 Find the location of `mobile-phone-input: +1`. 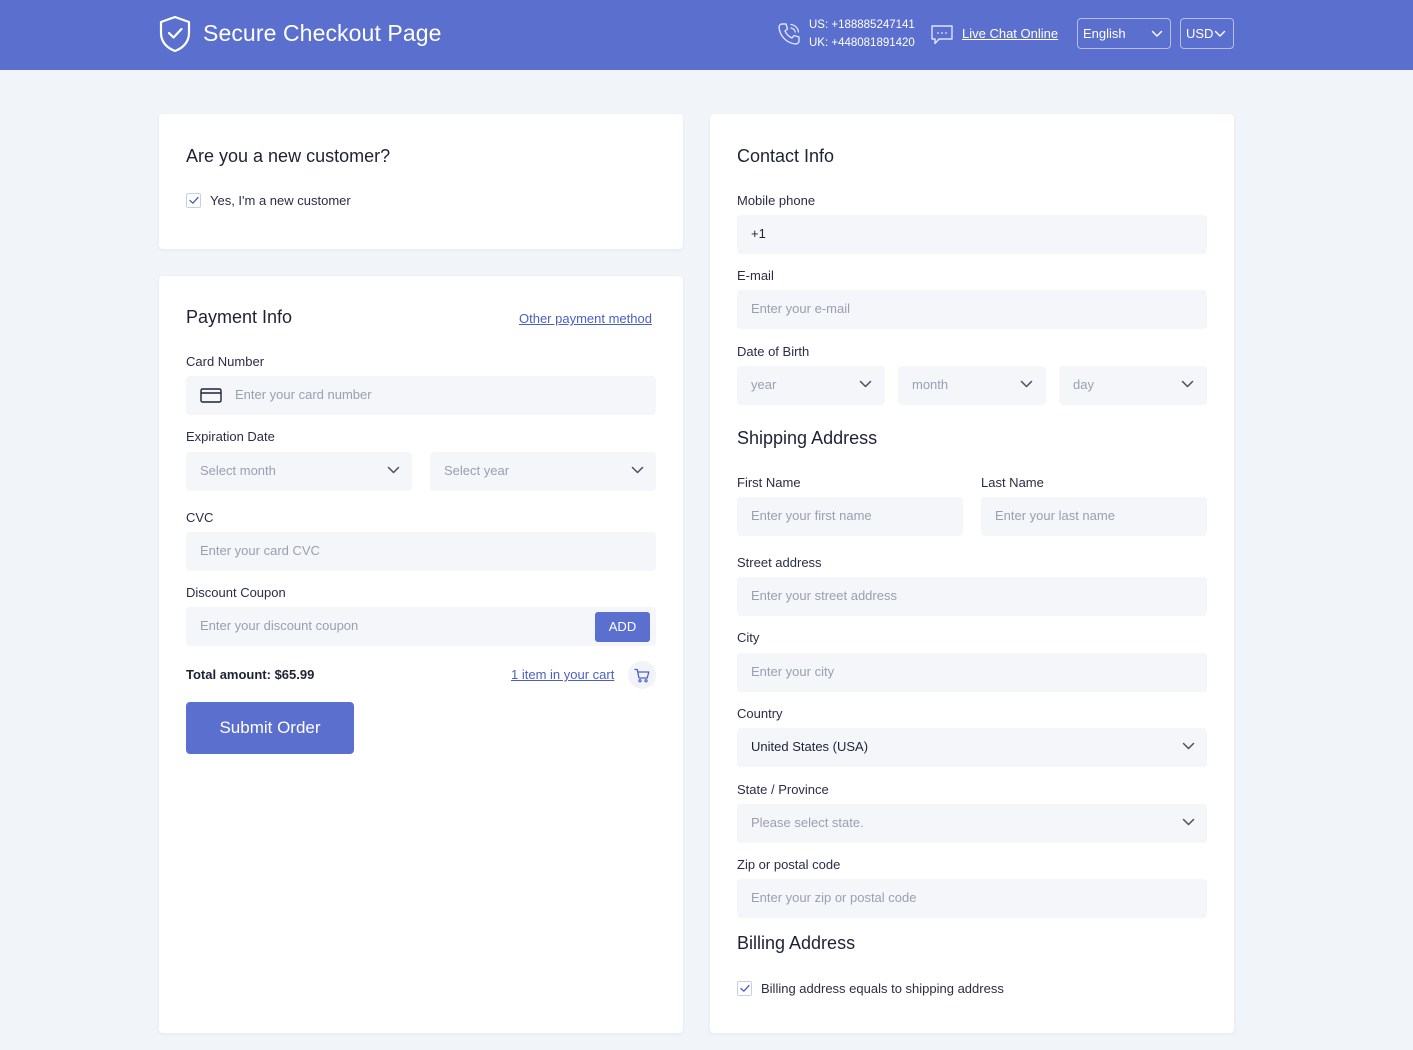

mobile-phone-input: +1 is located at coordinates (972, 234).